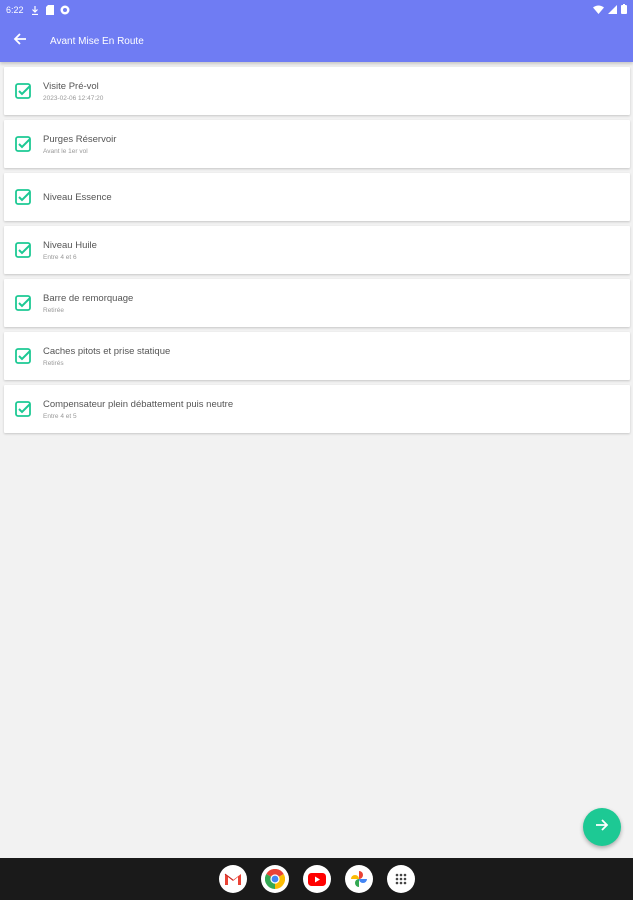 The width and height of the screenshot is (633, 900). I want to click on youtube-icon, so click(316, 879).